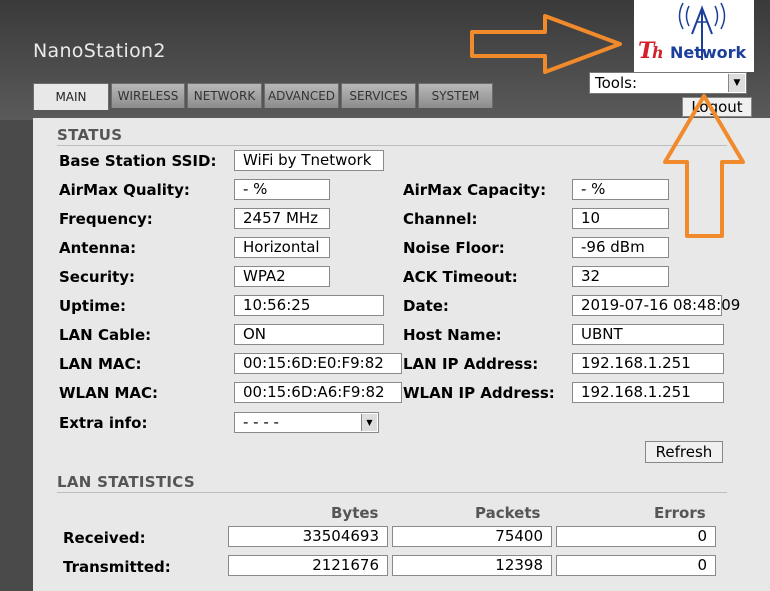 The width and height of the screenshot is (770, 591). Describe the element at coordinates (392, 492) in the screenshot. I see `lan-statistics-divider` at that location.